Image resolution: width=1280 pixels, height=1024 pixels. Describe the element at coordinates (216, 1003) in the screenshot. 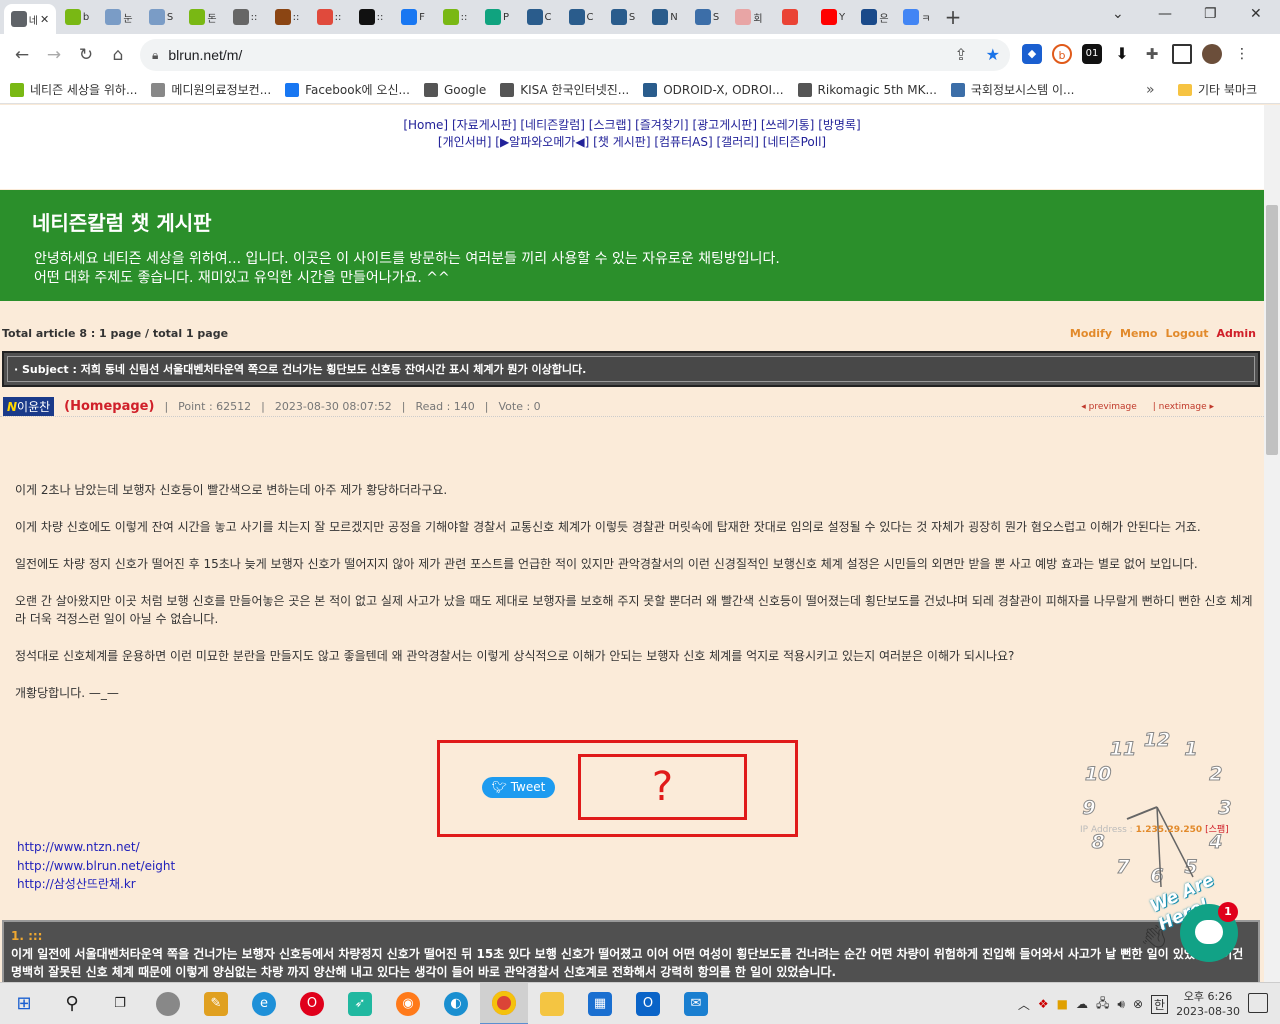

I see `taskbar-app-editor: ✎` at that location.